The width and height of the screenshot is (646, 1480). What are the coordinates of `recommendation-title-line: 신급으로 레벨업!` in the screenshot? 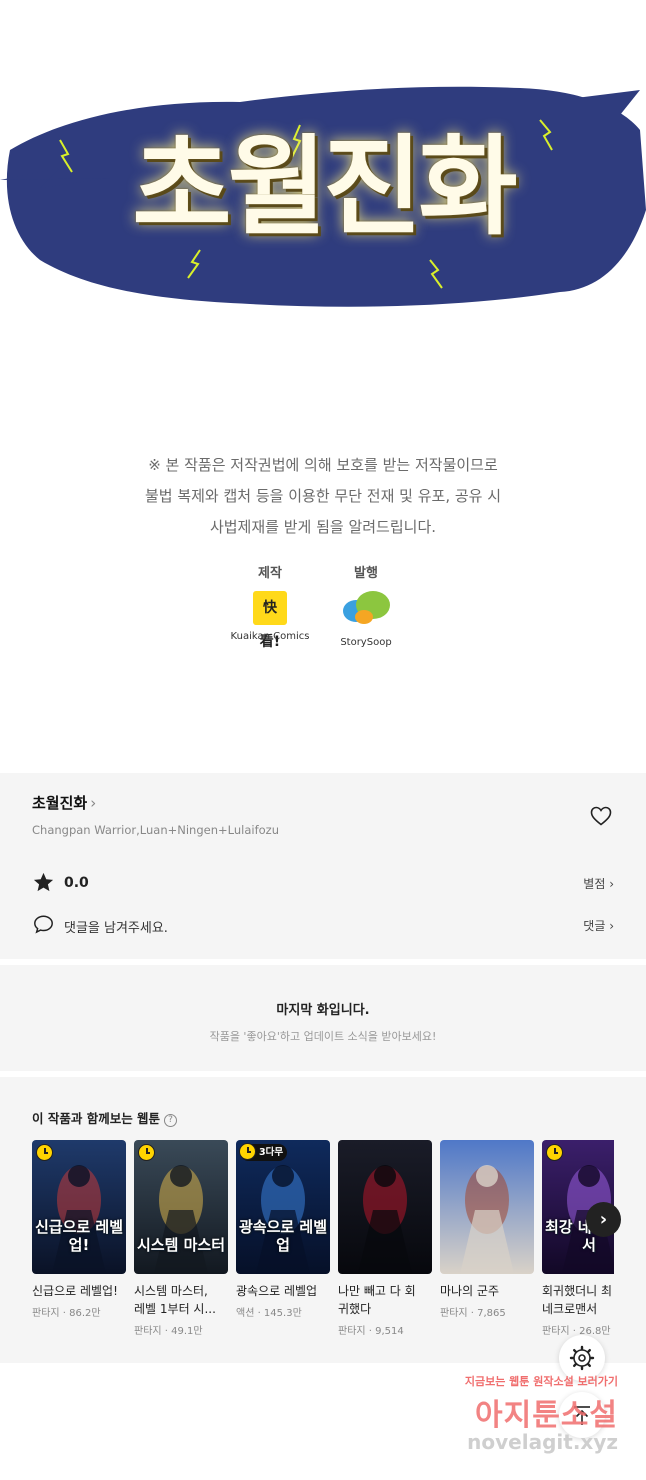 It's located at (75, 1291).